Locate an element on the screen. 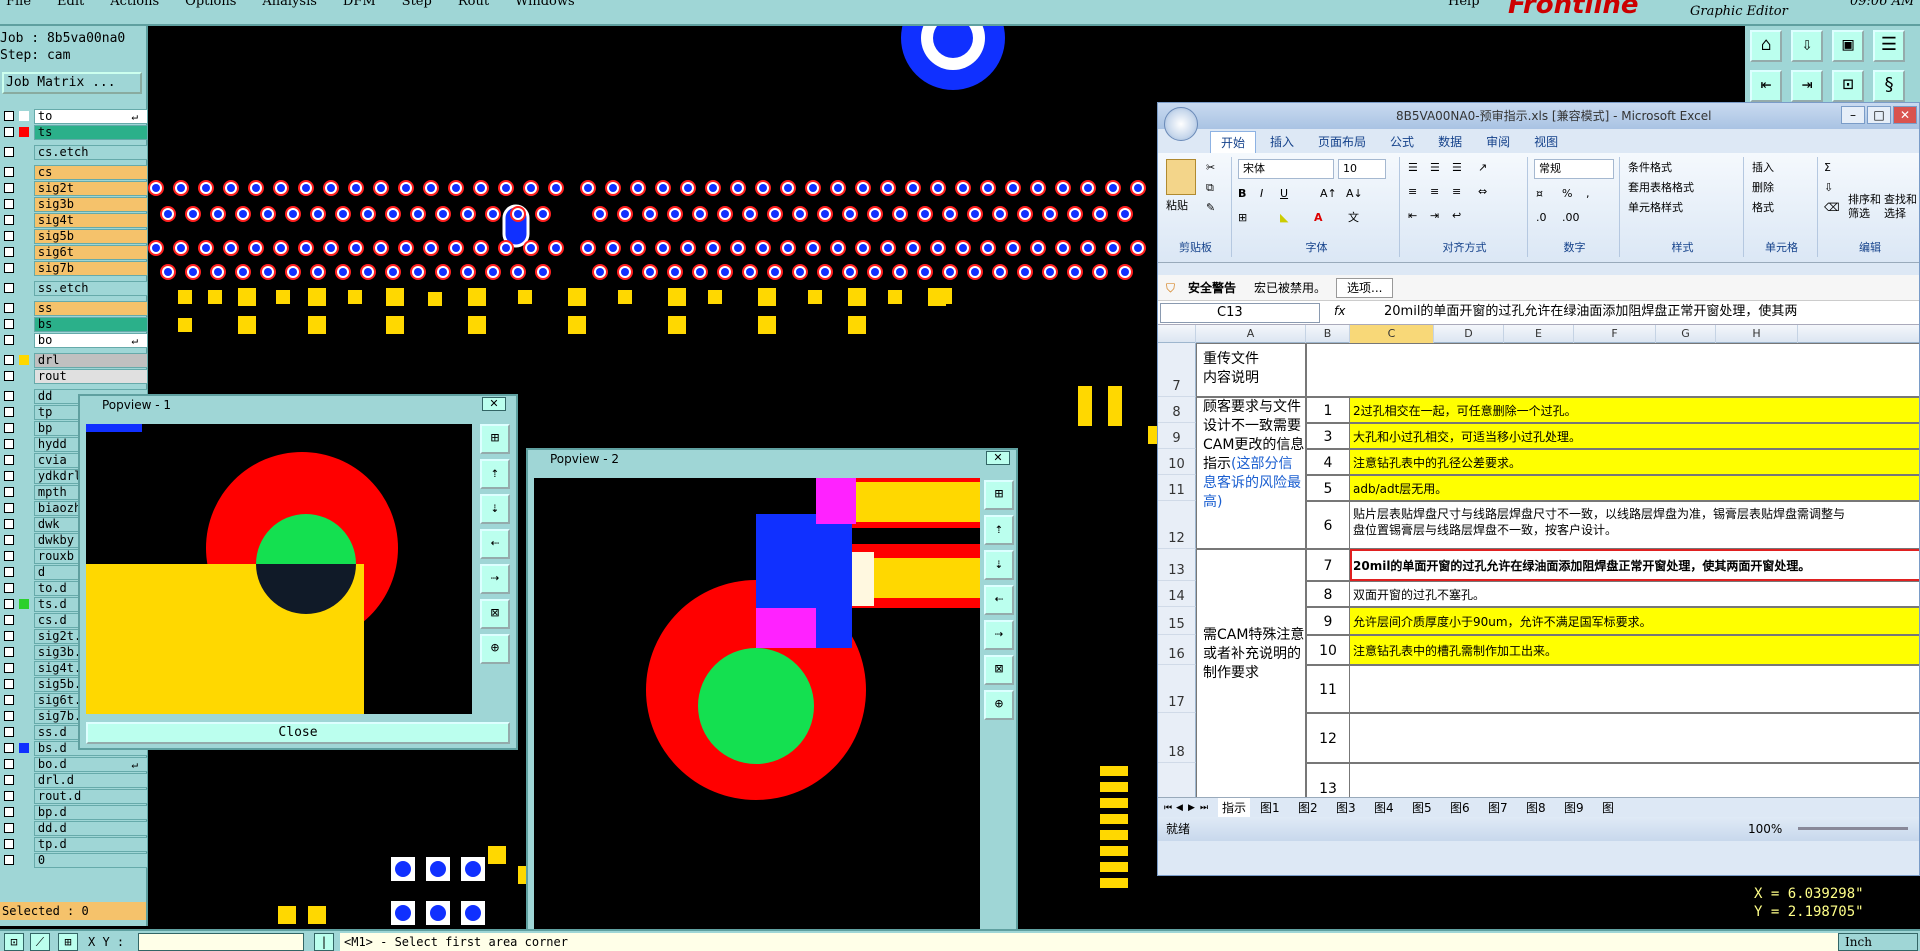  column-header-c: C is located at coordinates (1392, 334).